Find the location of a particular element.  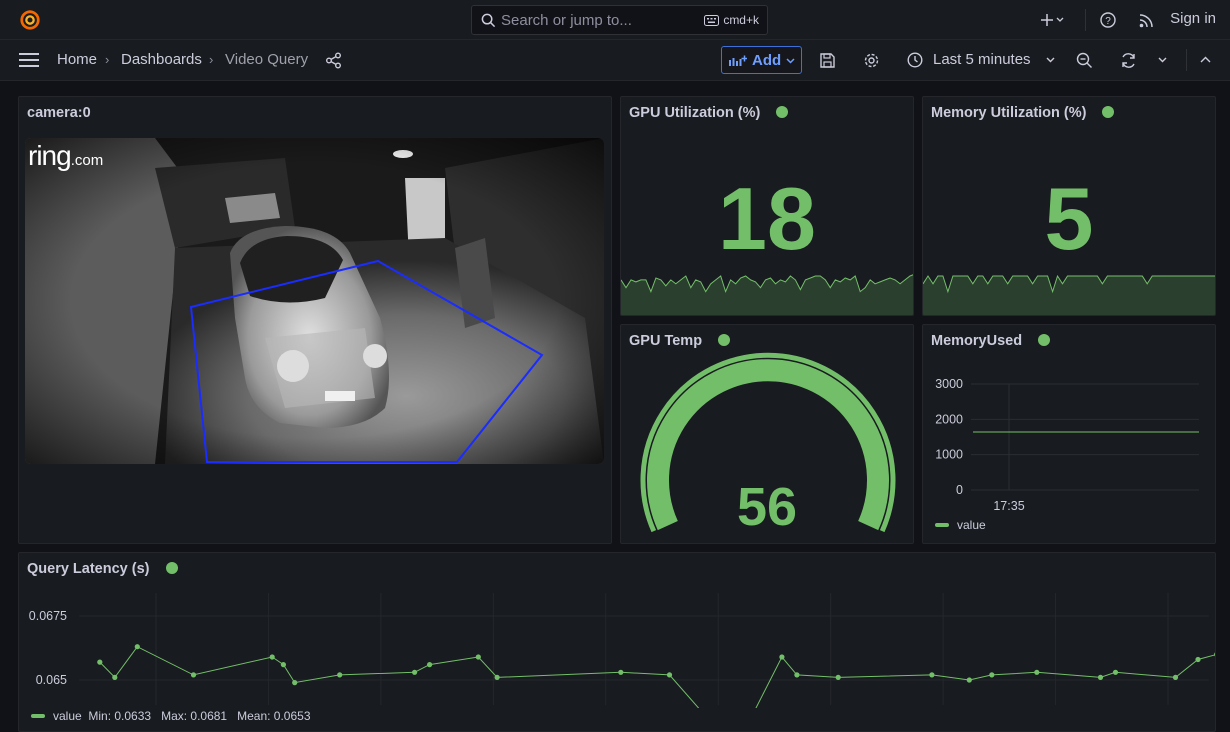

y-tick-label: 0 is located at coordinates (959, 490).